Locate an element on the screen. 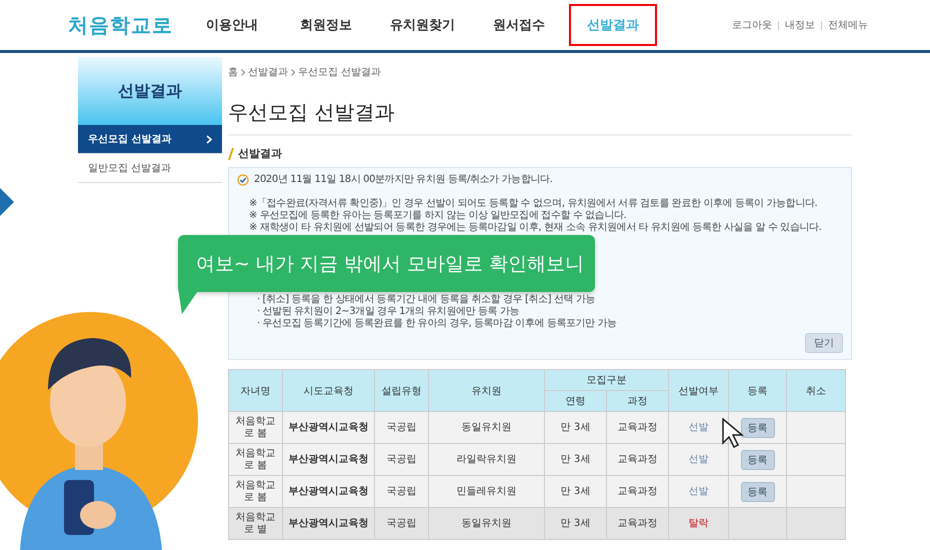  column-header: 선발여부 is located at coordinates (698, 391).